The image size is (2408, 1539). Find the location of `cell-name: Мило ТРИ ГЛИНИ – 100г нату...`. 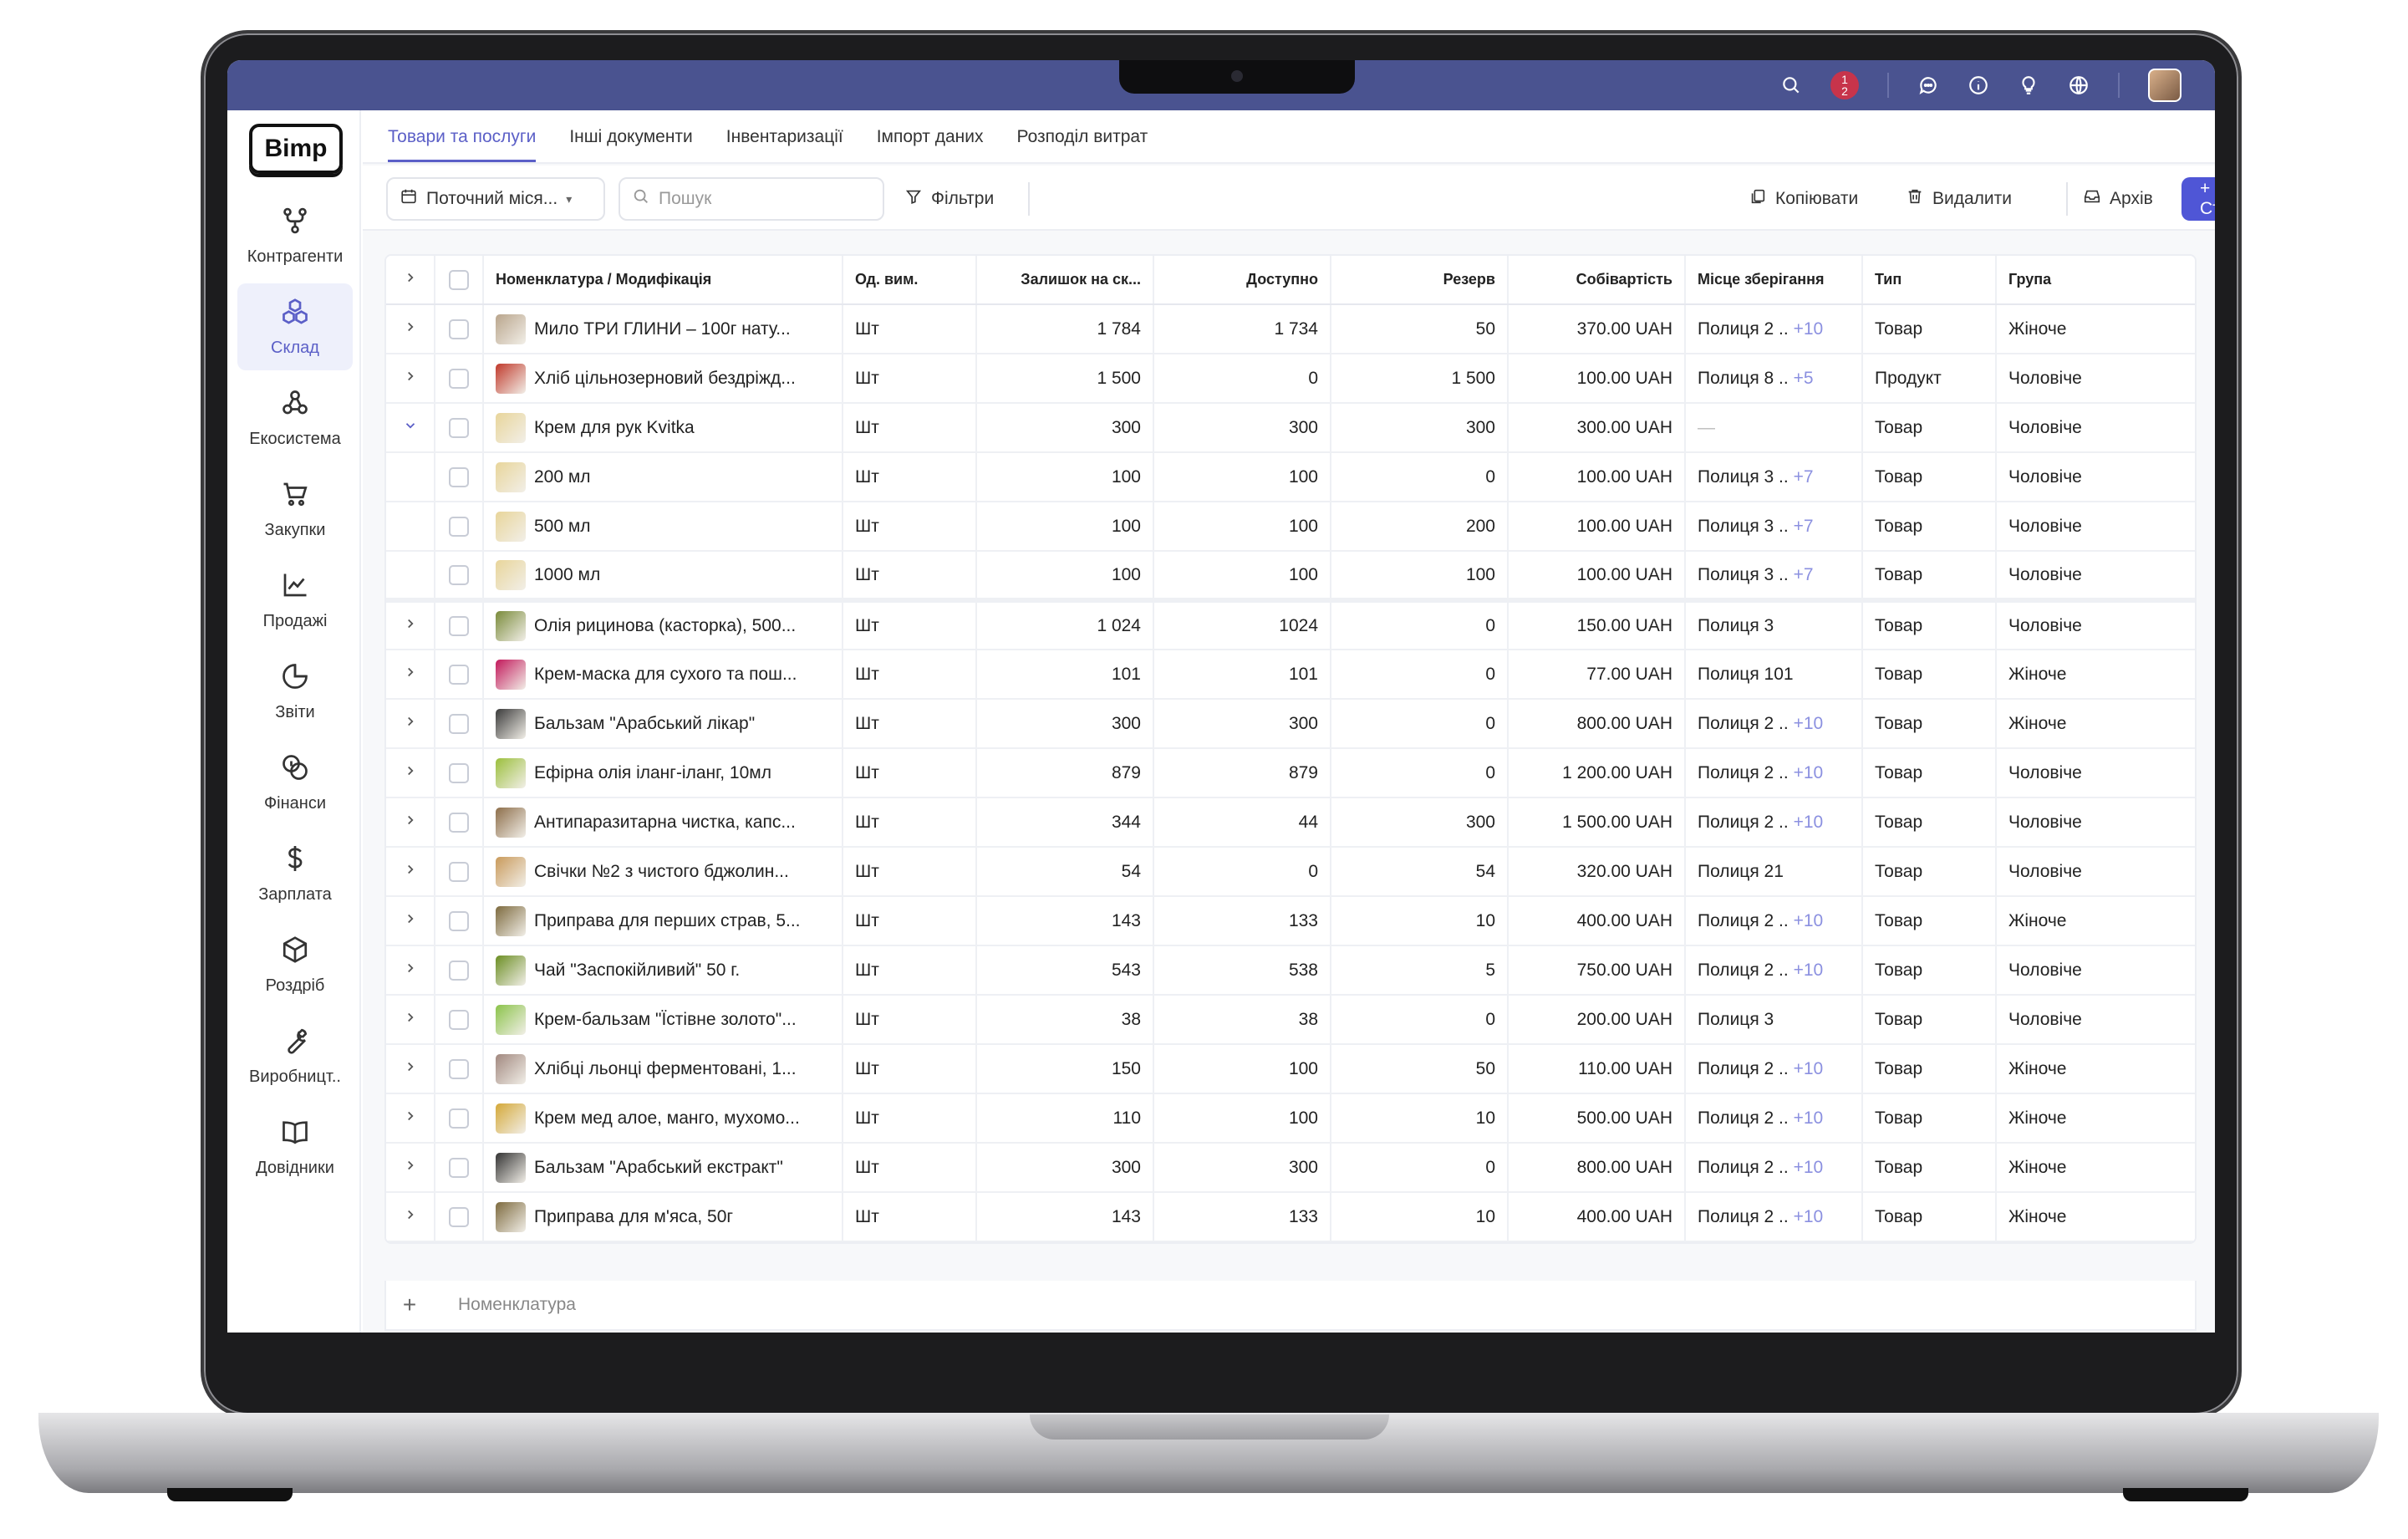

cell-name: Мило ТРИ ГЛИНИ – 100г нату... is located at coordinates (663, 329).